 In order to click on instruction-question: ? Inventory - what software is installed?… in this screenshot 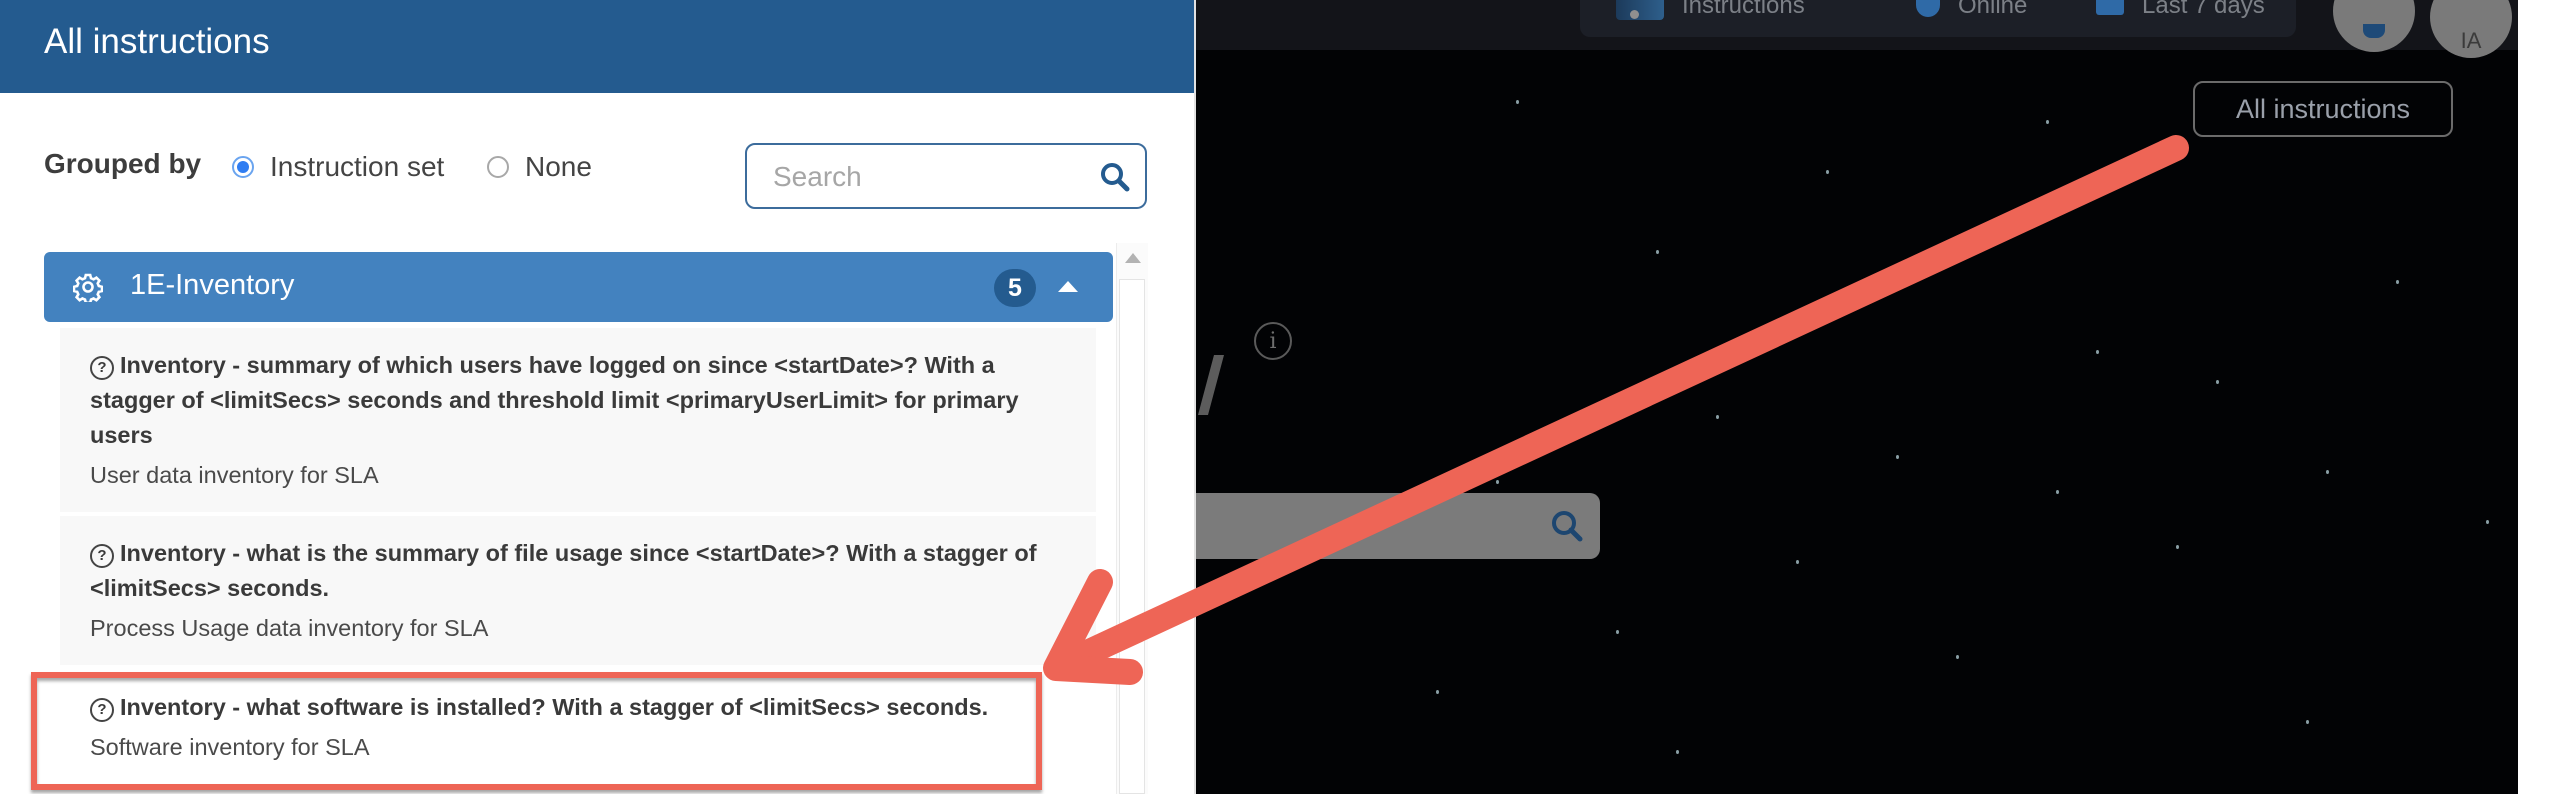, I will do `click(578, 707)`.